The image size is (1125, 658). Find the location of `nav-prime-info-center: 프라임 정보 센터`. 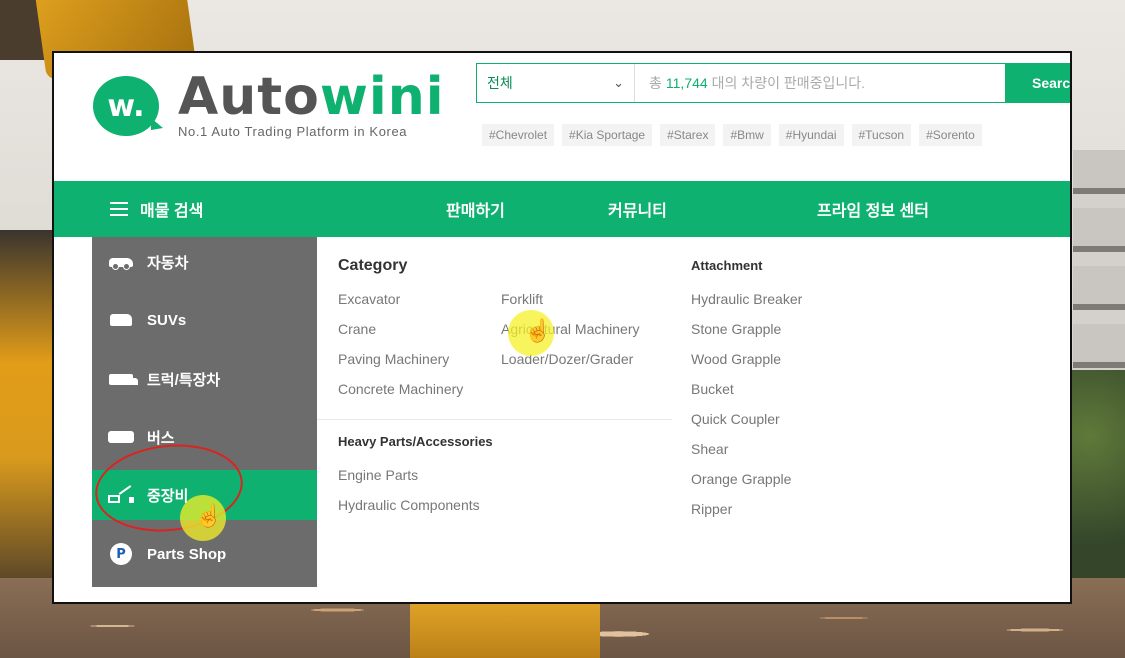

nav-prime-info-center: 프라임 정보 센터 is located at coordinates (873, 209).